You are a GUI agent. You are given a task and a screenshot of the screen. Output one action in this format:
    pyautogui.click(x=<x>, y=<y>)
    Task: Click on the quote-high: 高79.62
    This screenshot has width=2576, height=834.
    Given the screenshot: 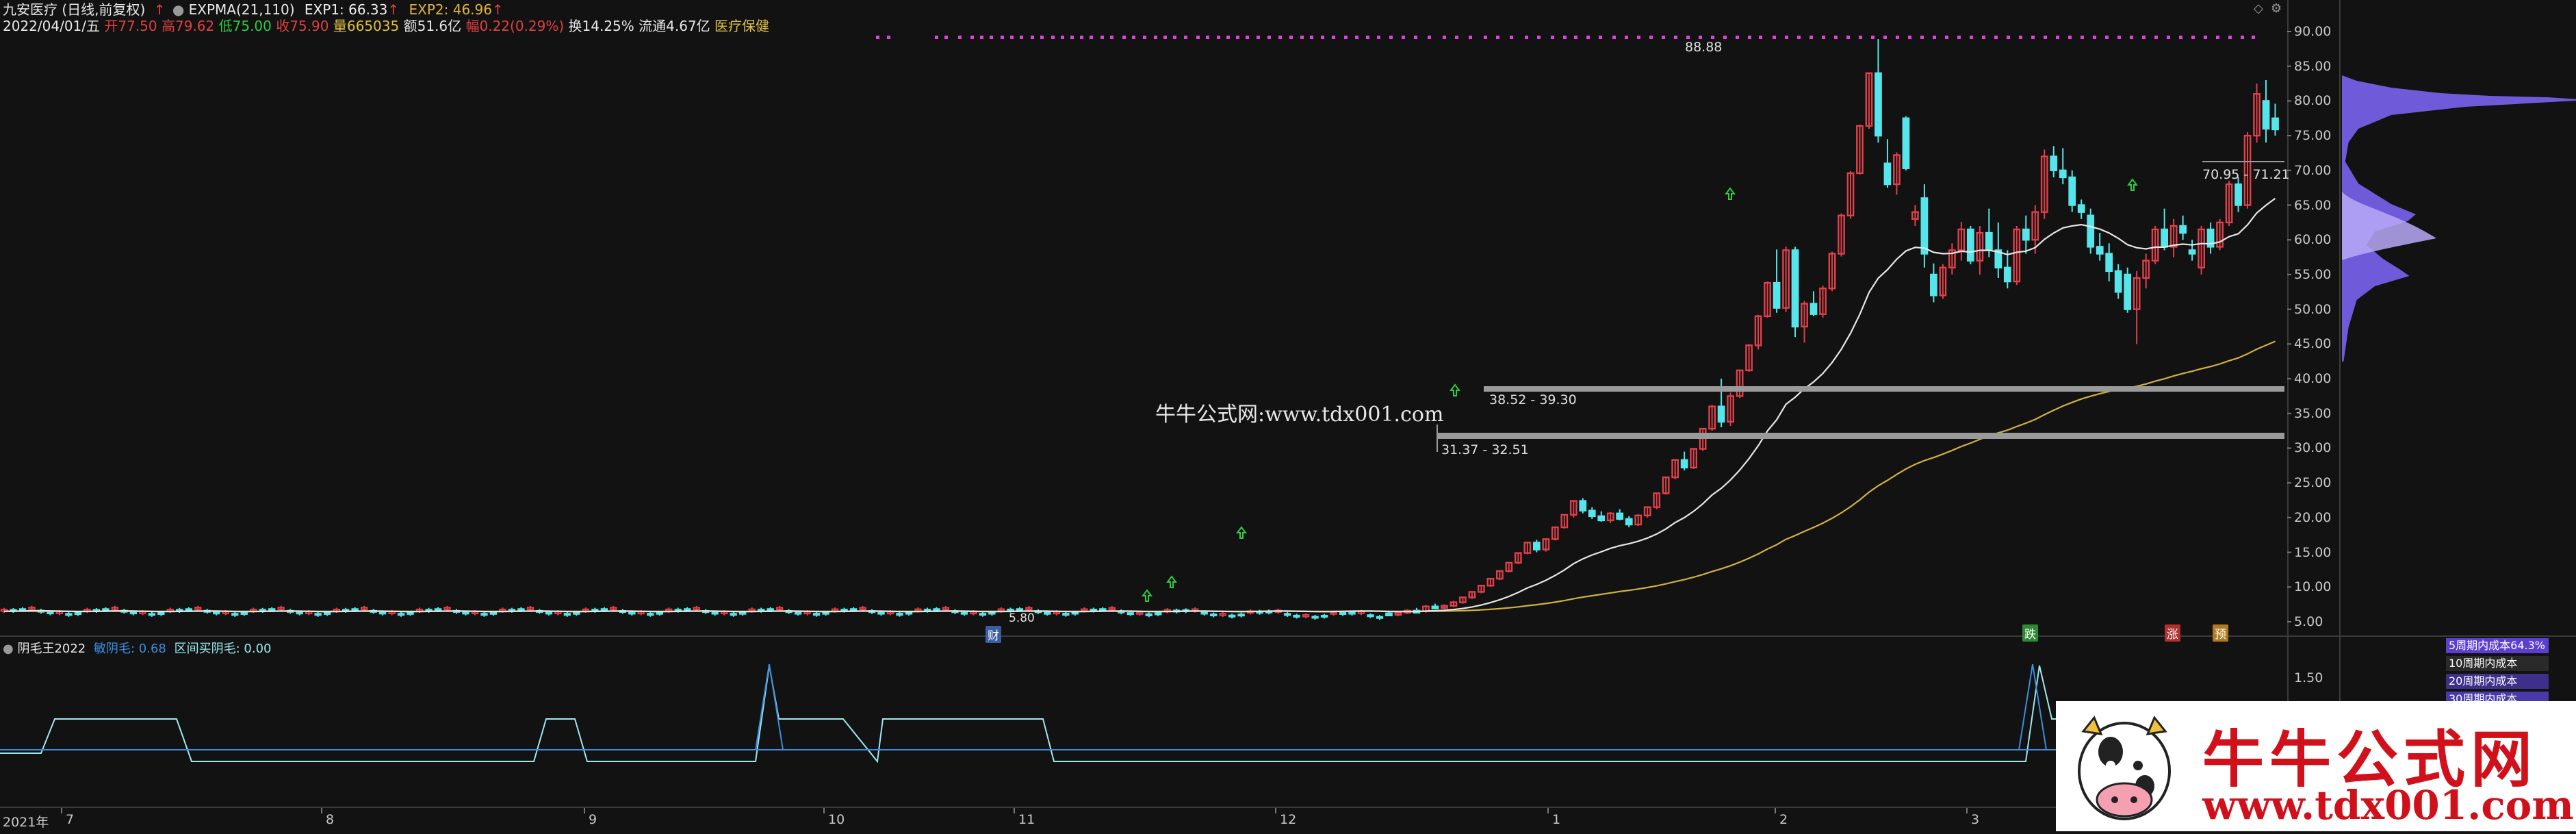 What is the action you would take?
    pyautogui.click(x=189, y=26)
    